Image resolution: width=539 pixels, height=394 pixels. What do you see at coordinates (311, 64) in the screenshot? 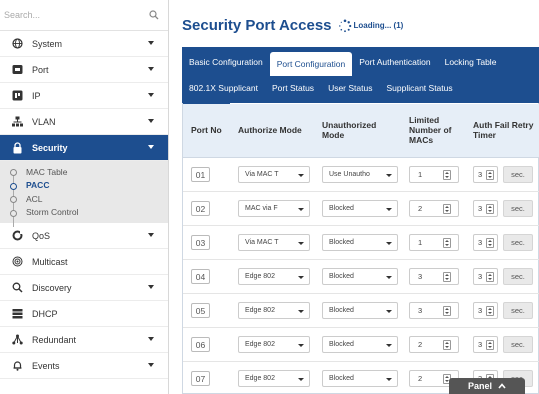
I see `tab-port-configuration: Port Configuration` at bounding box center [311, 64].